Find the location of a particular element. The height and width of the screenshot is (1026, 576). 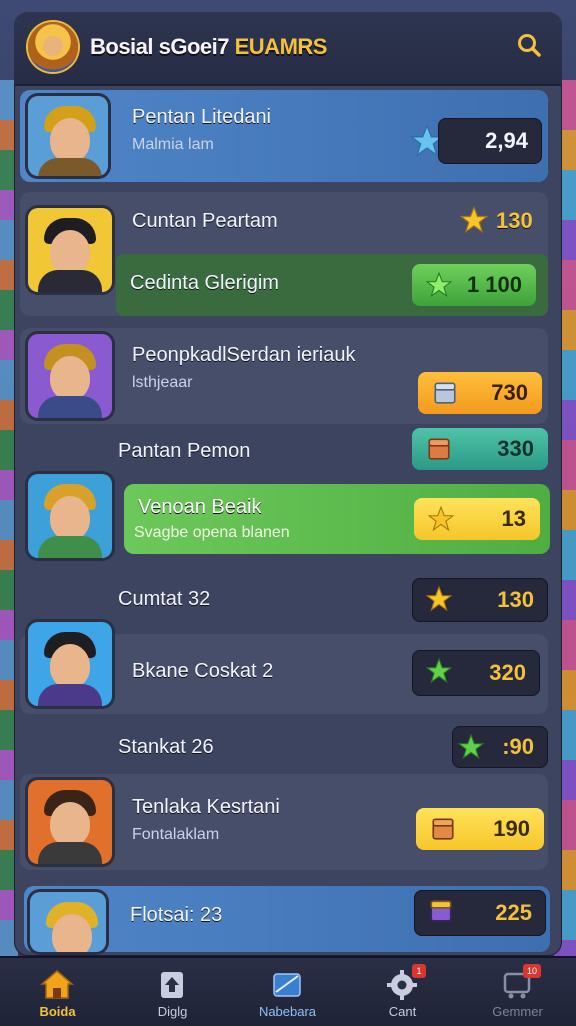

list-item: PeonpkadlSerdan ieriauk lsthjeaar 730 is located at coordinates (284, 376).